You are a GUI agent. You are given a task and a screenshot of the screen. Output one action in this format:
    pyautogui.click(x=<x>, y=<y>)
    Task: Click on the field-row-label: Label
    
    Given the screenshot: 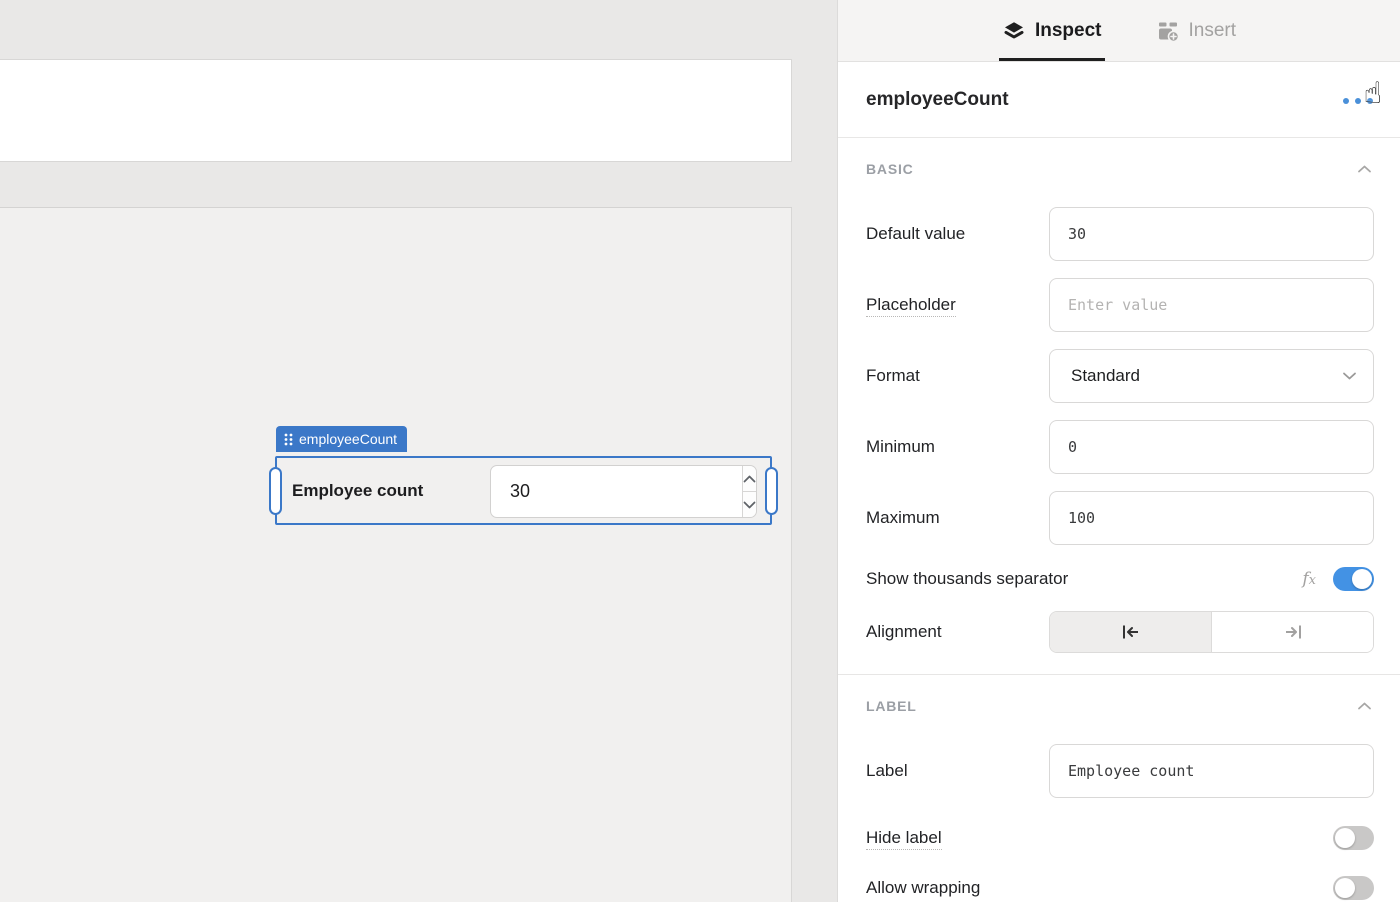 What is the action you would take?
    pyautogui.click(x=1119, y=771)
    